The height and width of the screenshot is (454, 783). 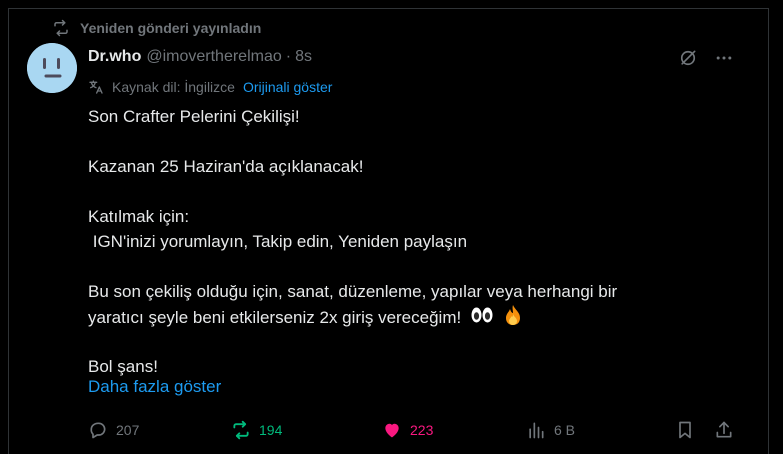 What do you see at coordinates (392, 430) in the screenshot?
I see `heart-icon` at bounding box center [392, 430].